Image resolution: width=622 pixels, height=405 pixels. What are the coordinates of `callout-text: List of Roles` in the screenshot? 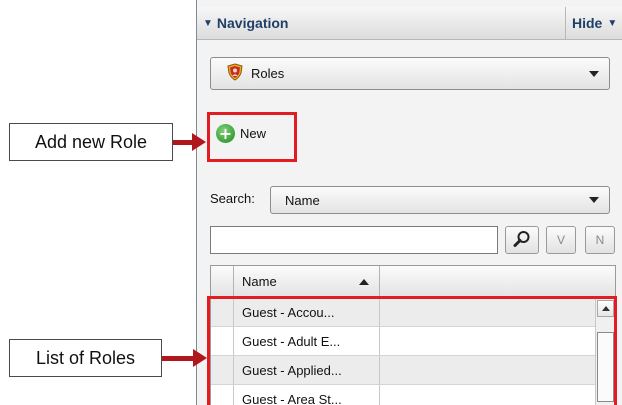 It's located at (85, 357).